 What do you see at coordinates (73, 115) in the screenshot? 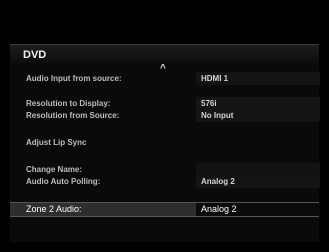
I see `menu-item-label: Resolution from Source:` at bounding box center [73, 115].